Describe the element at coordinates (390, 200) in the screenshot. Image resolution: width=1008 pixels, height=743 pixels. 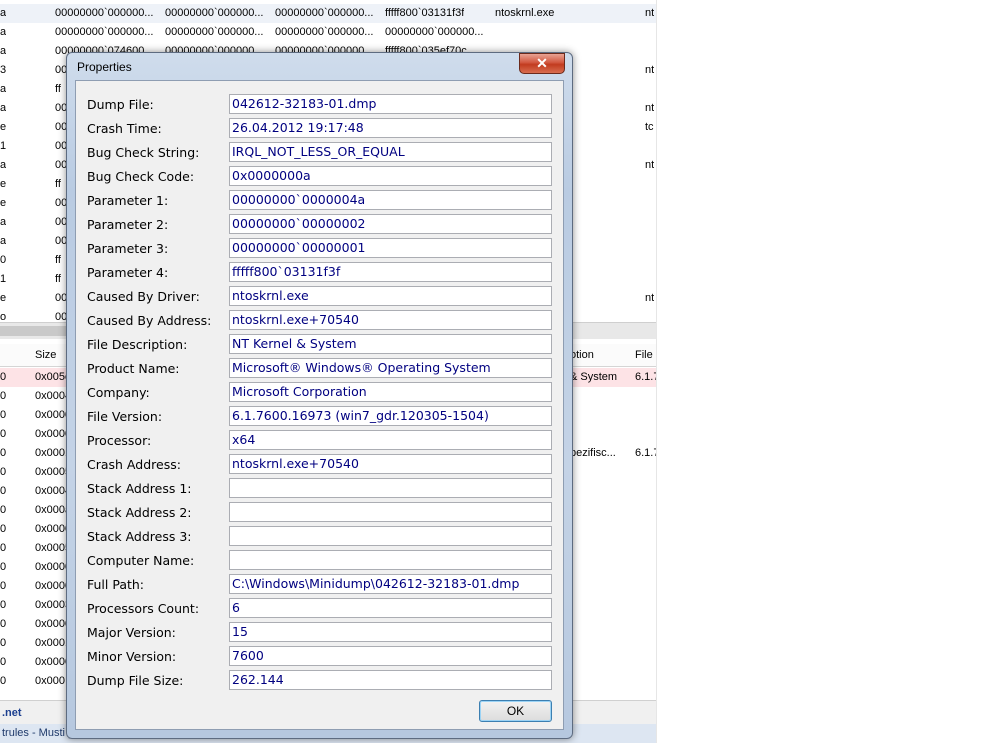
I see `property-value-field: 00000000`0000004a` at that location.